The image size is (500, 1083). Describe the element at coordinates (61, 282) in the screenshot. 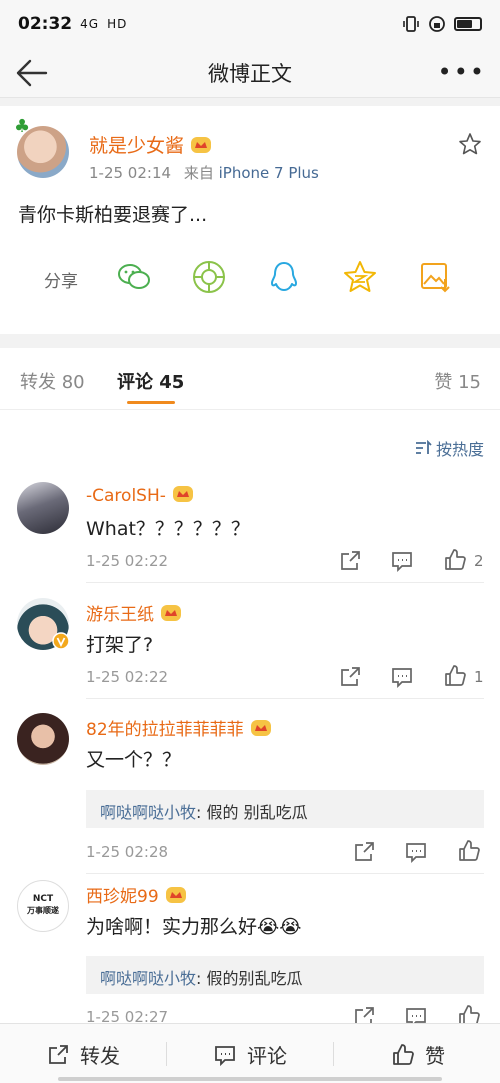

I see `share-label: 分享` at that location.